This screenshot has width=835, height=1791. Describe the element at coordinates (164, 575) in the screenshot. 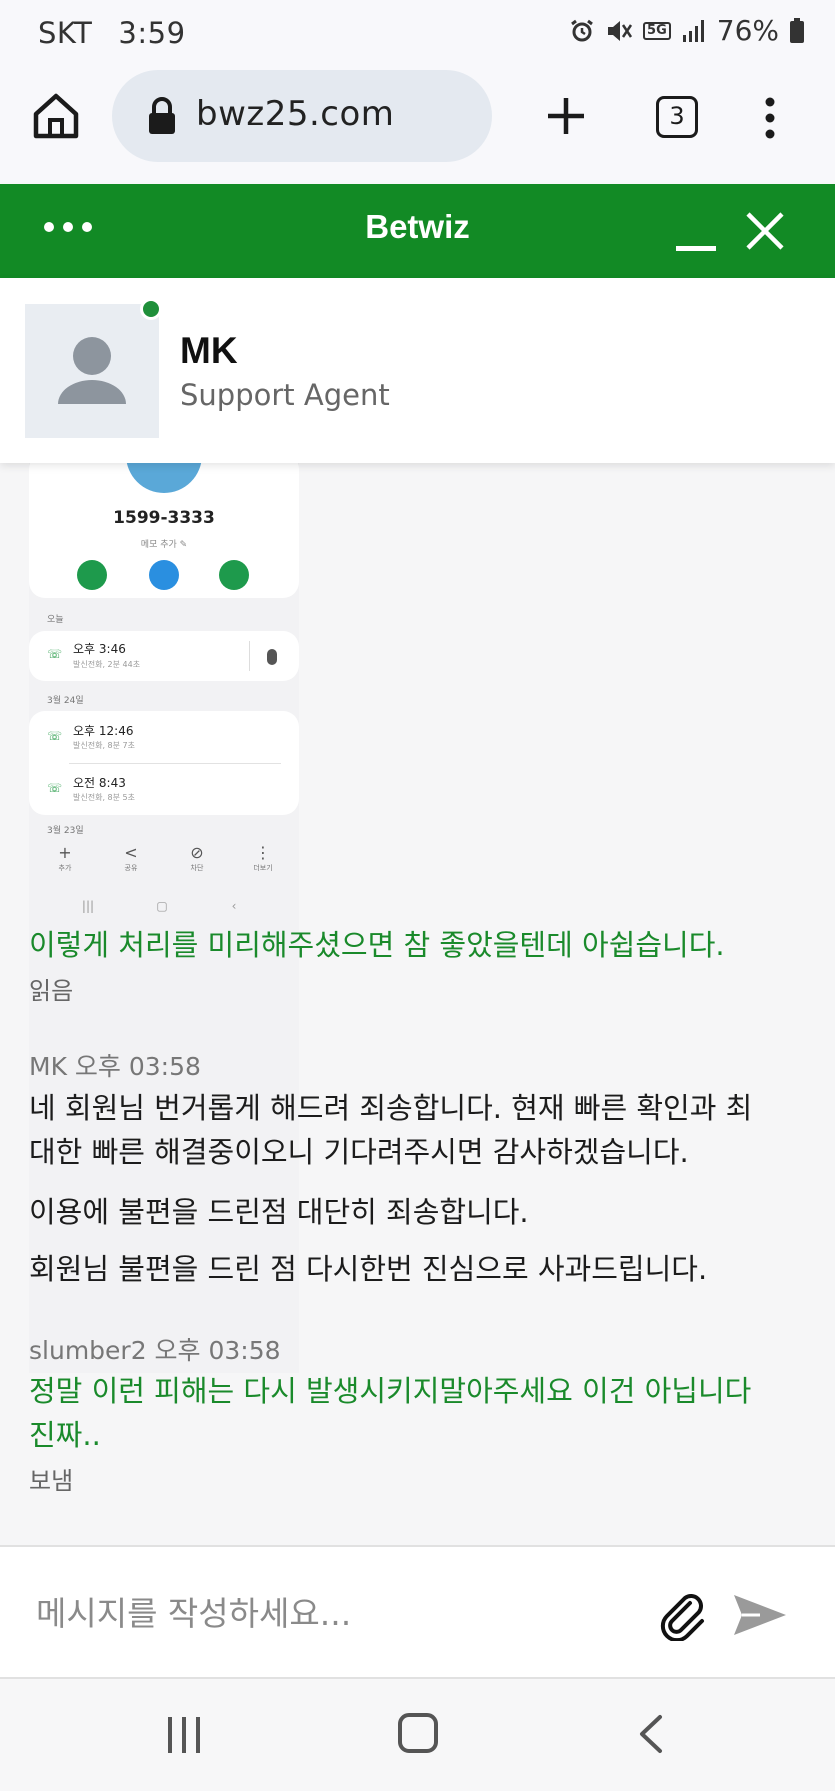

I see `message-action-icon` at that location.